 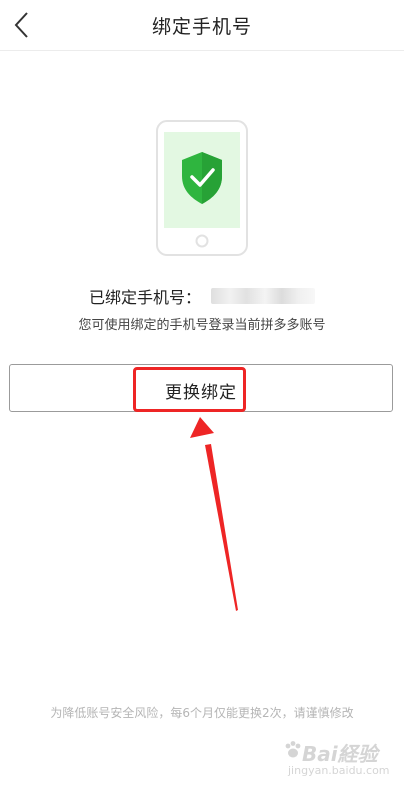 I want to click on change-binding-label: 更换绑定, so click(x=201, y=393).